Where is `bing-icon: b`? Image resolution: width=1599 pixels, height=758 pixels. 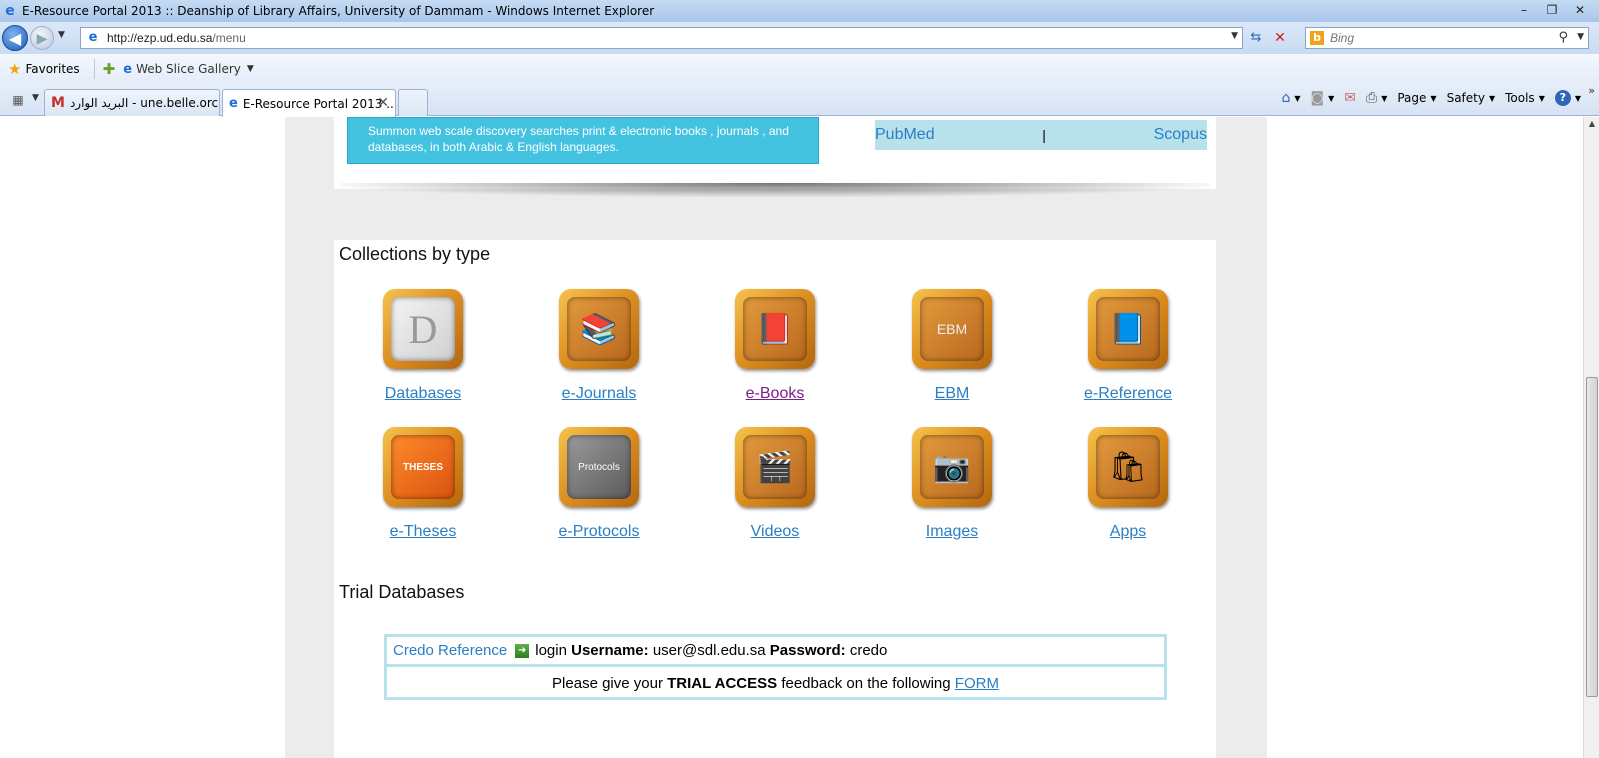
bing-icon: b is located at coordinates (1317, 38).